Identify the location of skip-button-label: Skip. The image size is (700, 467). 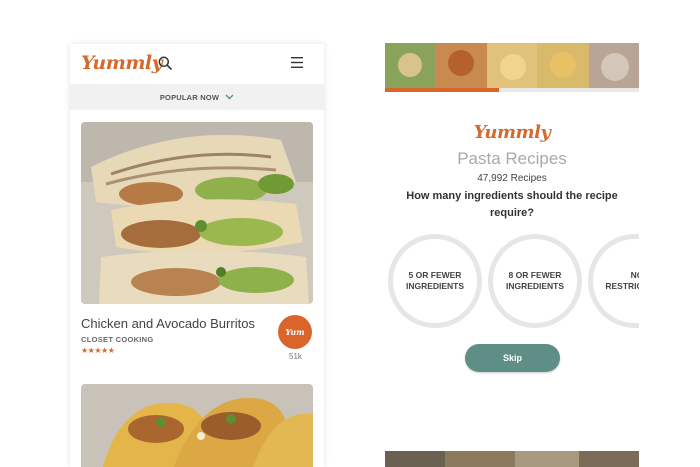
(512, 358).